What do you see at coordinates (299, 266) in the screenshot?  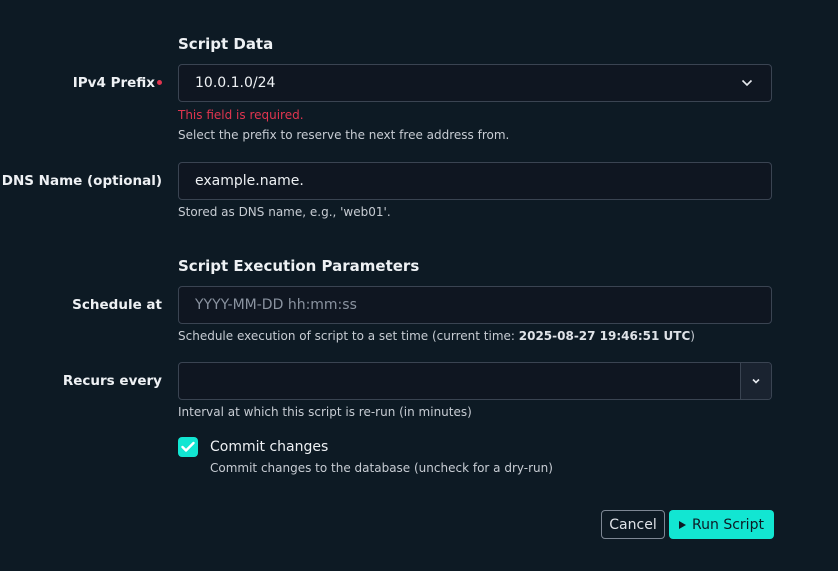 I see `execution-parameters-heading: Script Execution Parameters` at bounding box center [299, 266].